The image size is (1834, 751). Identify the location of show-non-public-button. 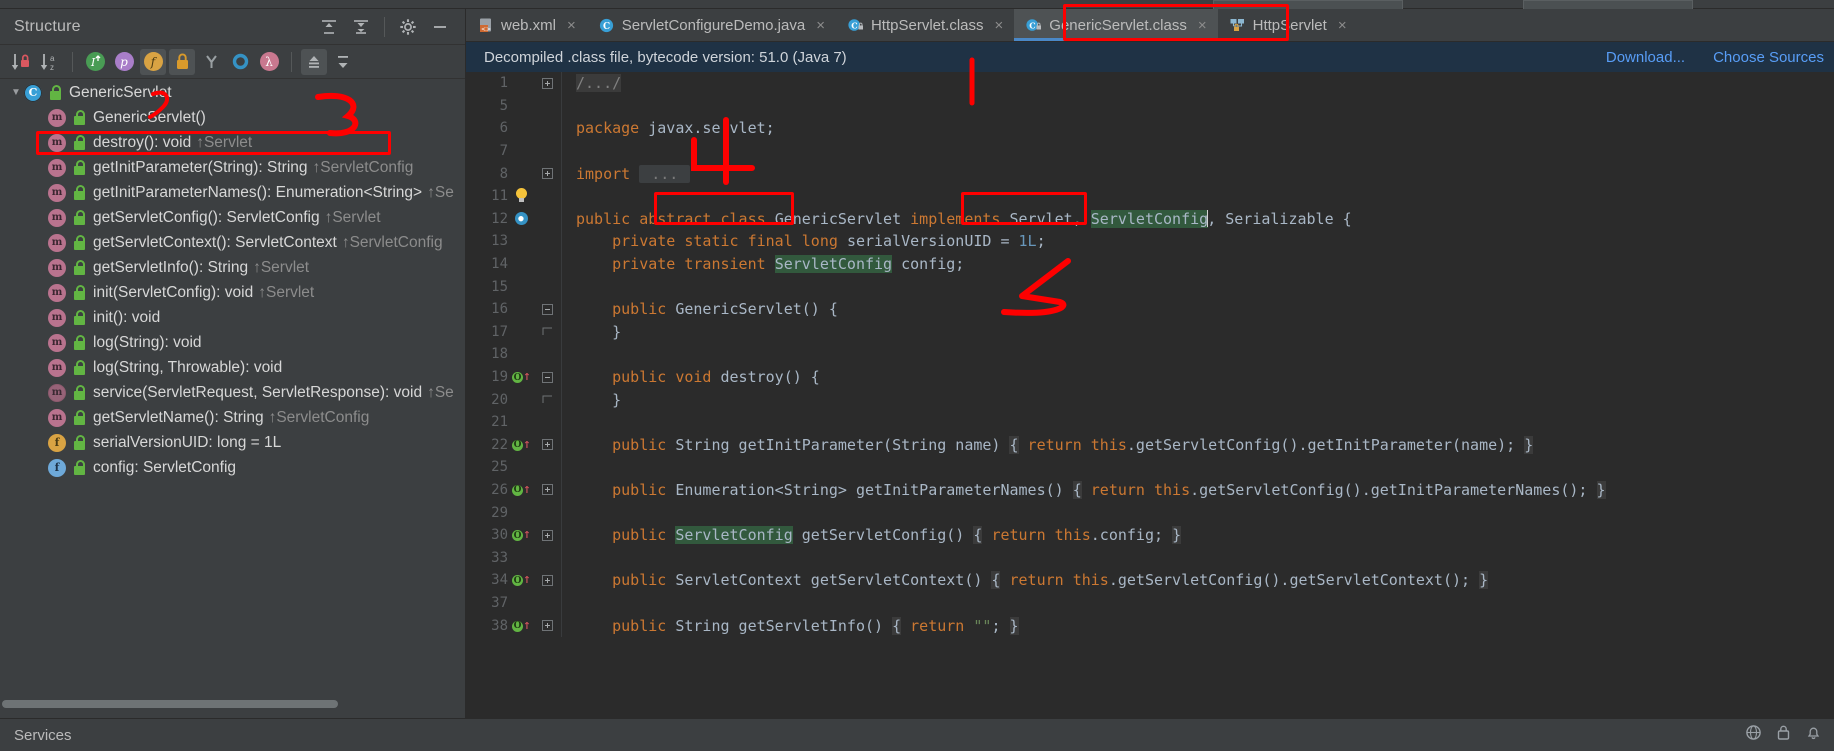
(182, 61).